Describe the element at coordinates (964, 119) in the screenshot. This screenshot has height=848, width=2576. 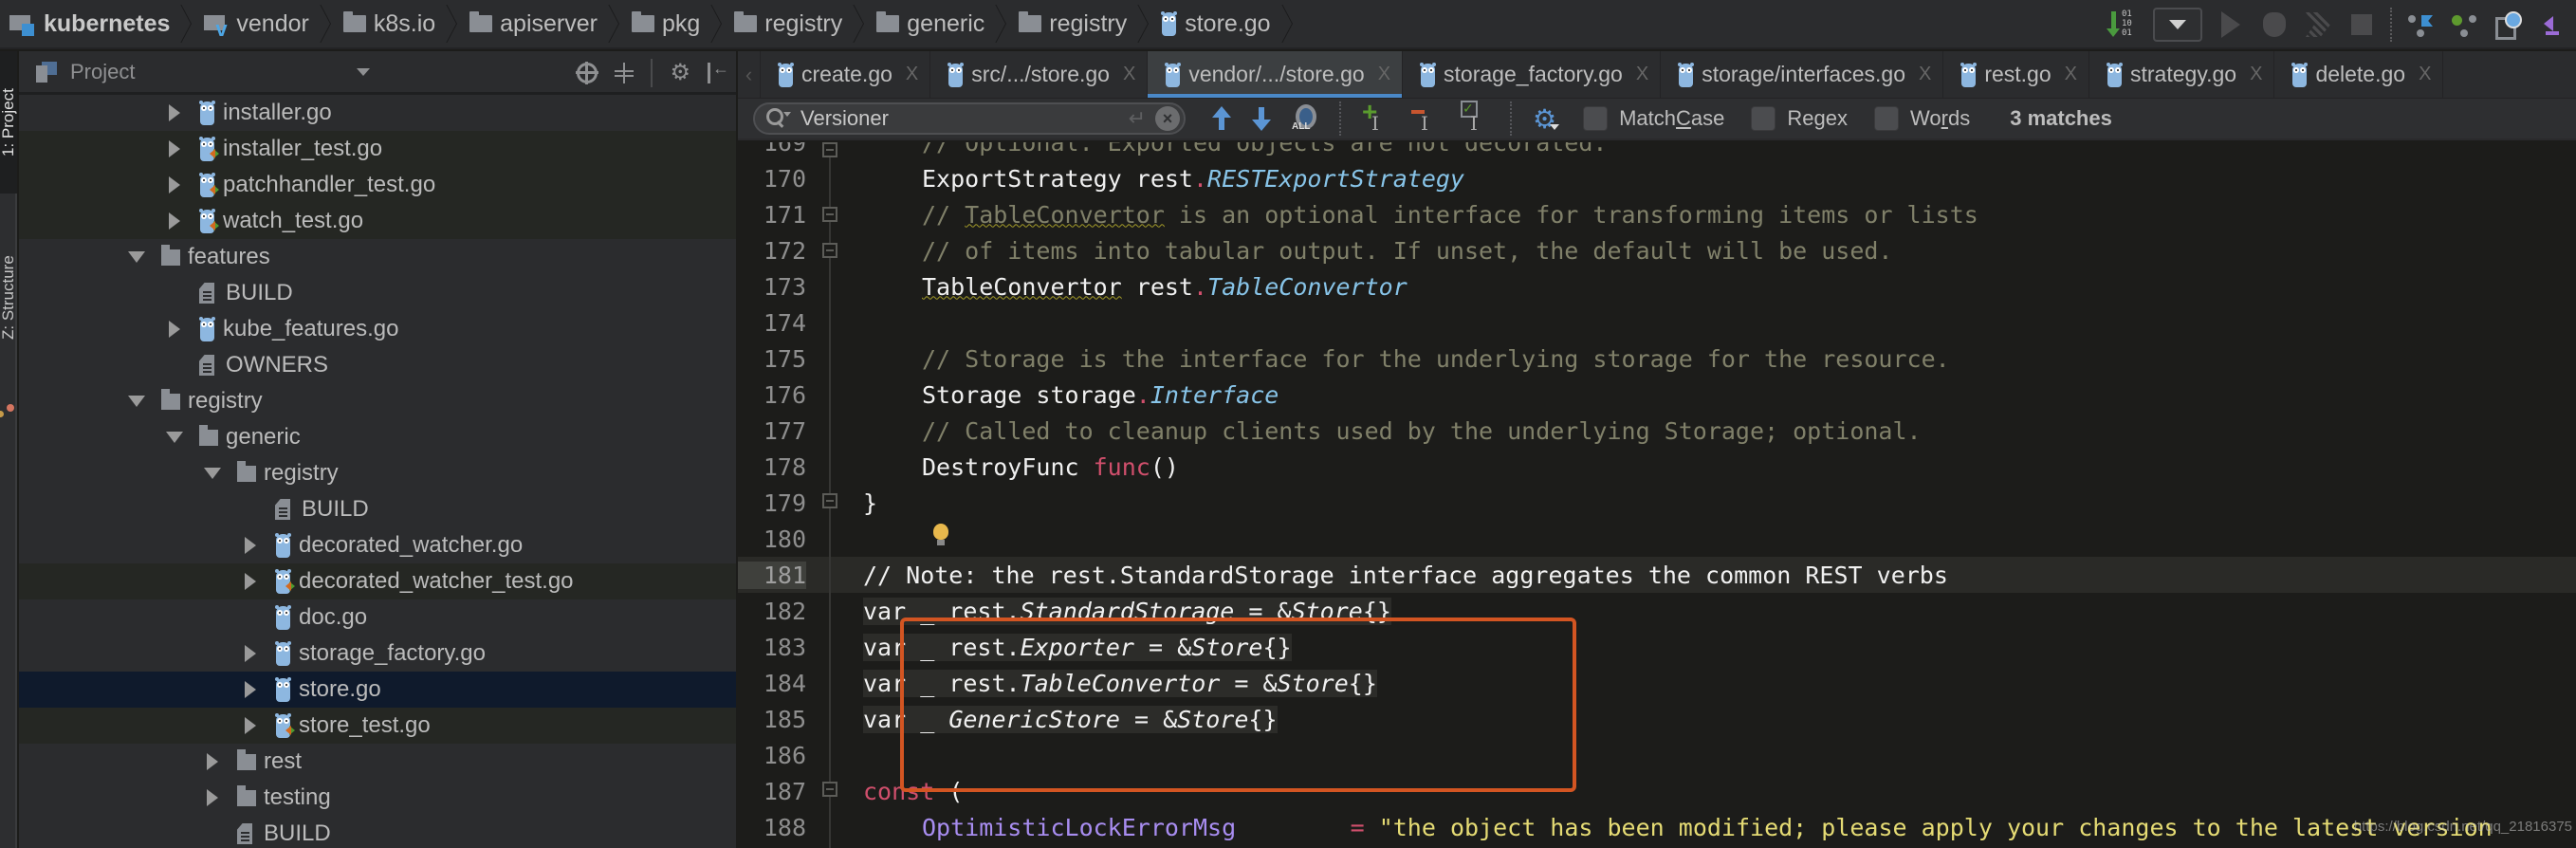
I see `search-input` at that location.